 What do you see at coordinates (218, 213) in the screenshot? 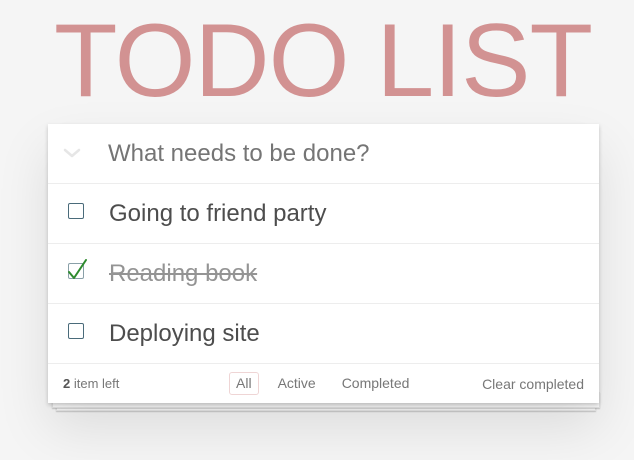
I see `todo-label: Going to friend party` at bounding box center [218, 213].